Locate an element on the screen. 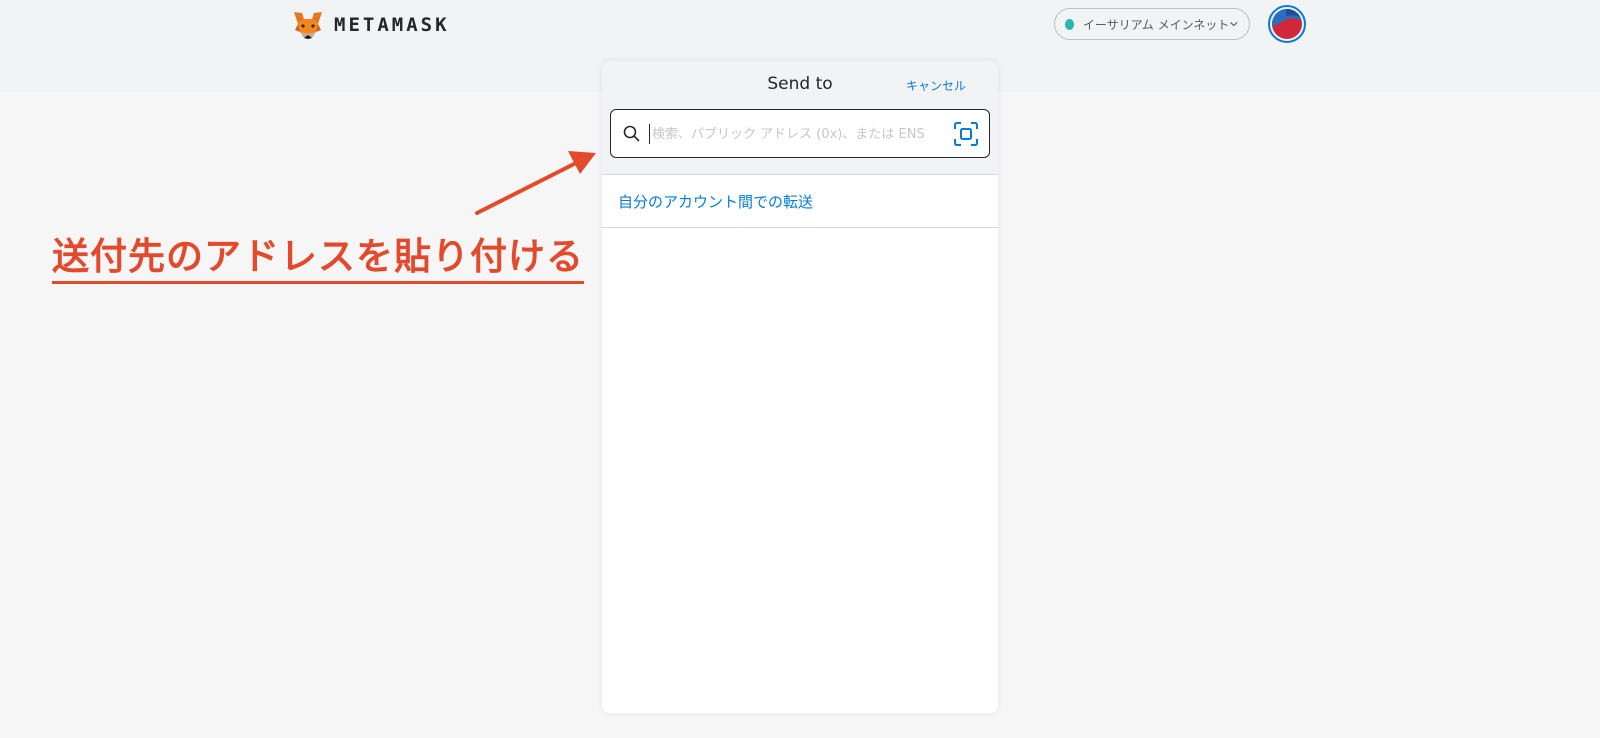 This screenshot has height=738, width=1600. cancel-button: キャンセル is located at coordinates (936, 85).